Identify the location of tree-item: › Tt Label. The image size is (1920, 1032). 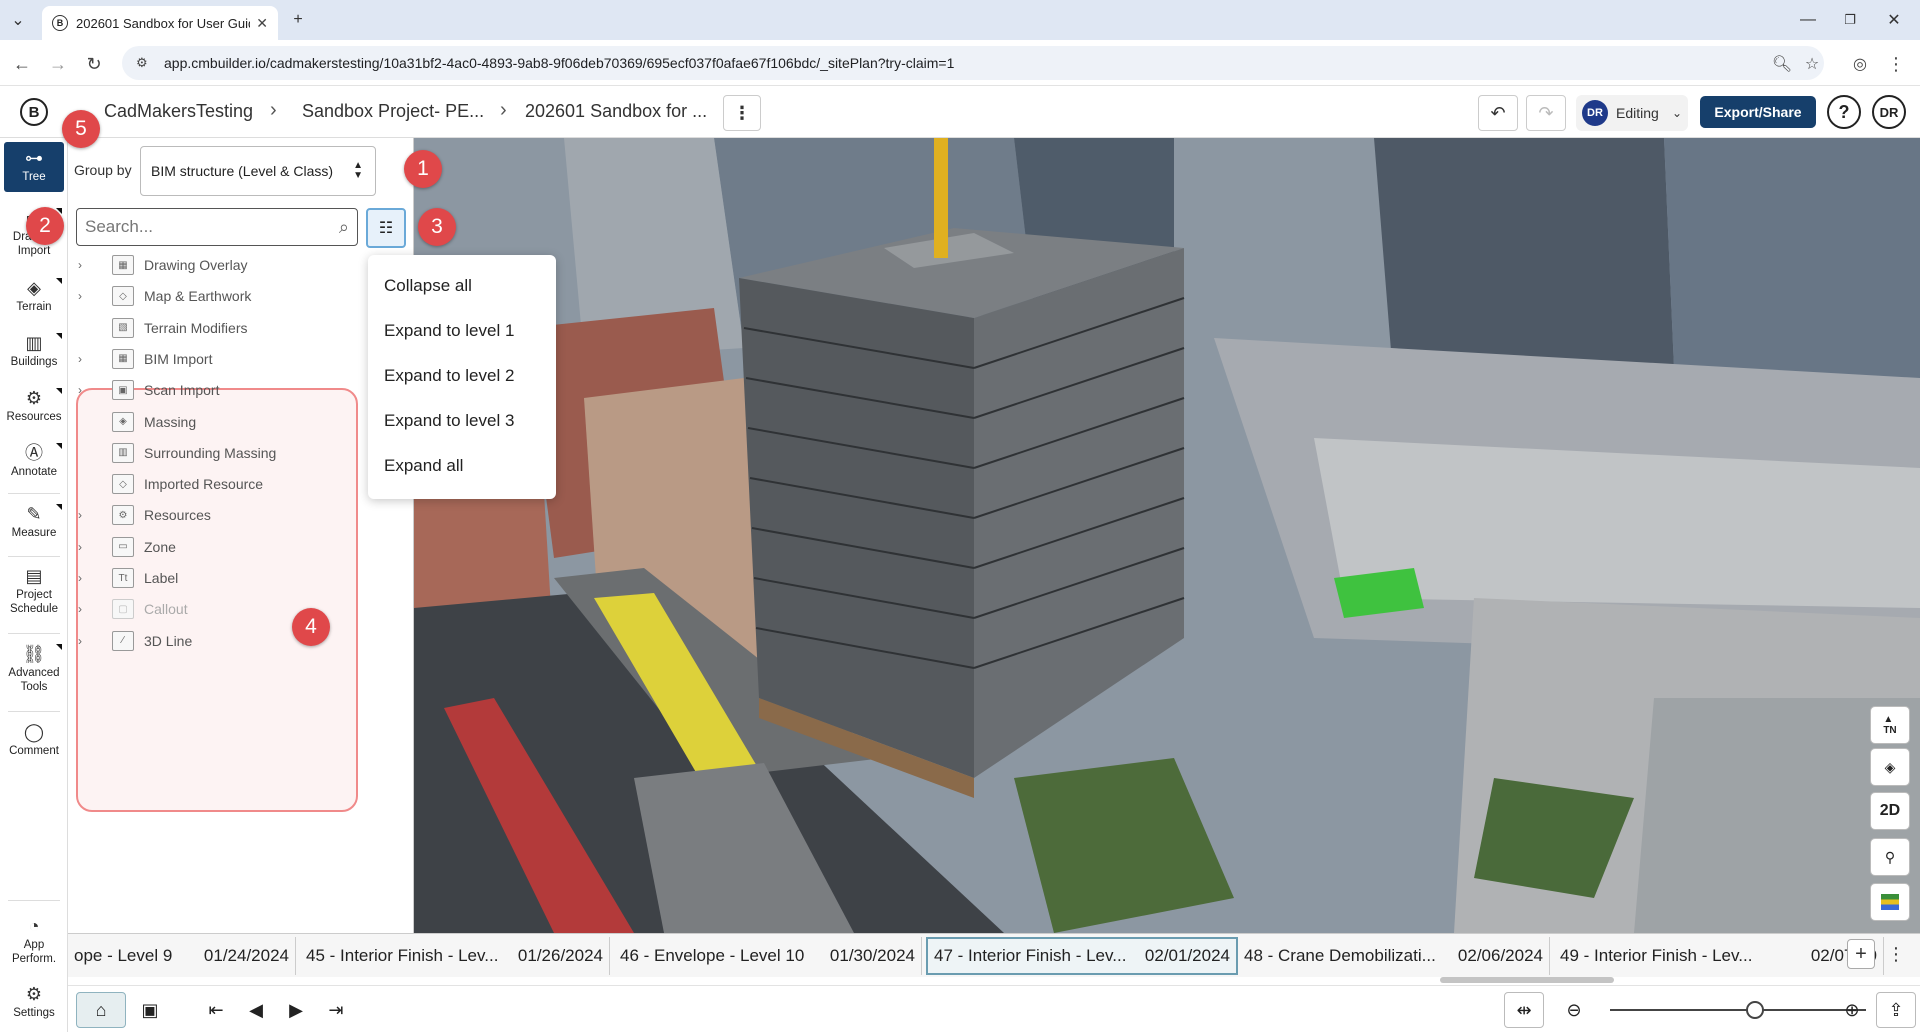
(241, 578).